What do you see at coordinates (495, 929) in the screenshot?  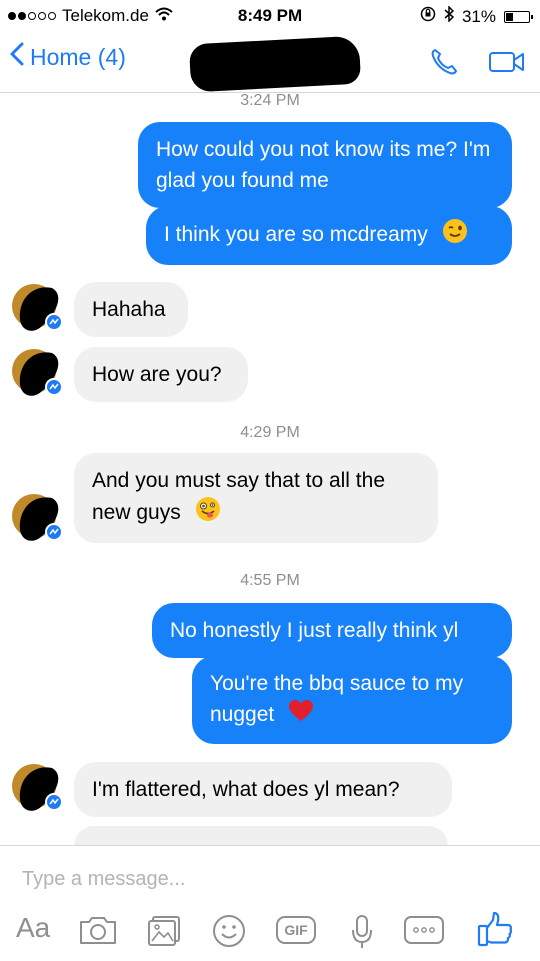 I see `thumbs-up-icon` at bounding box center [495, 929].